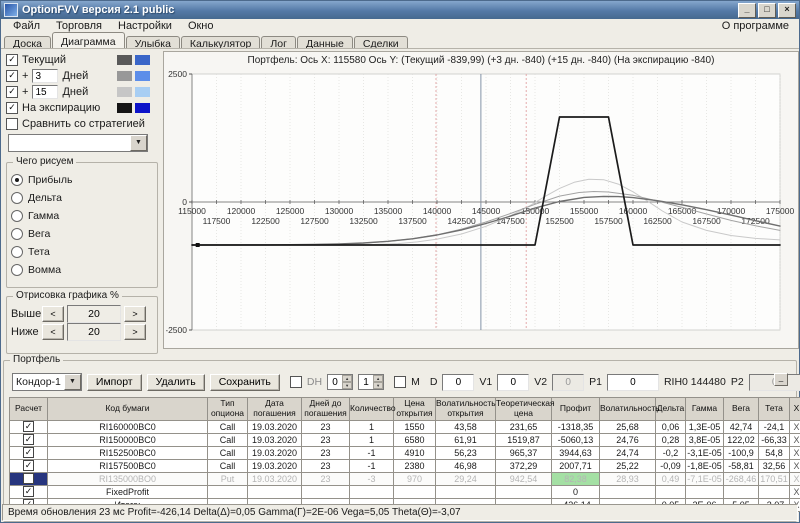 This screenshot has width=800, height=523. What do you see at coordinates (26, 26) in the screenshot?
I see `menu-item: Файл` at bounding box center [26, 26].